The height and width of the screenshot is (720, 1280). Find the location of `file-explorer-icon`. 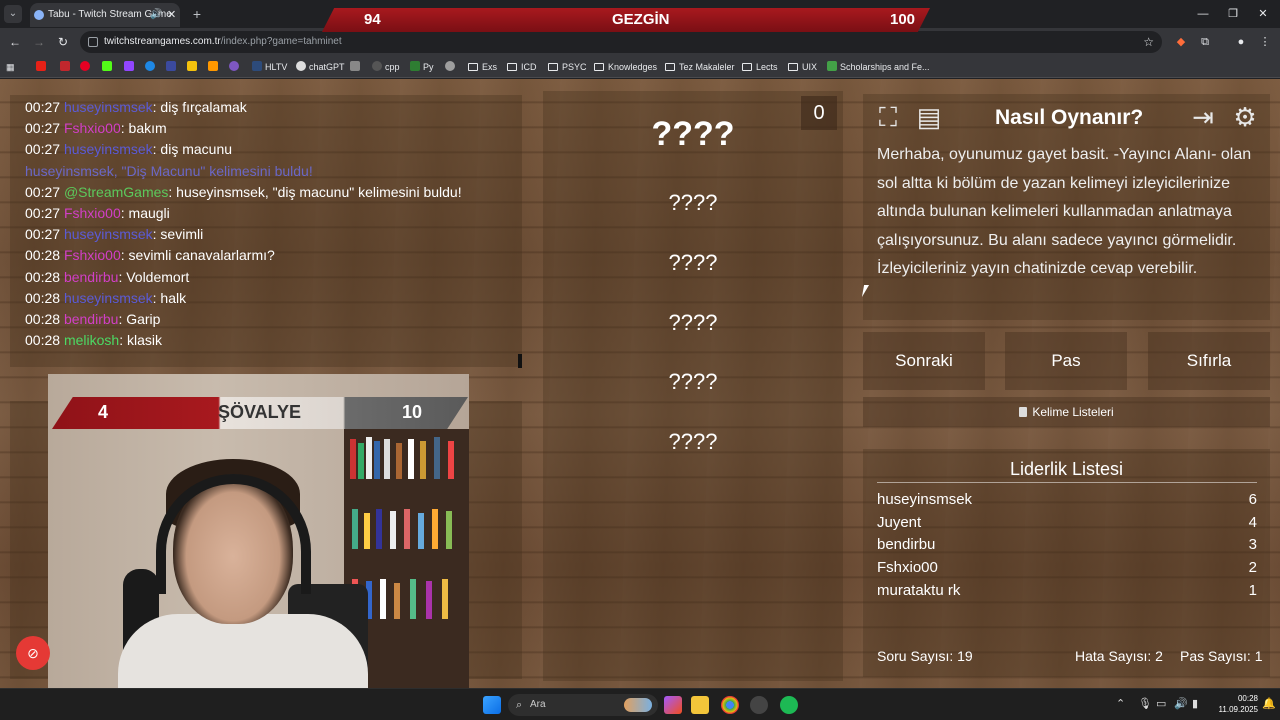

file-explorer-icon is located at coordinates (700, 705).